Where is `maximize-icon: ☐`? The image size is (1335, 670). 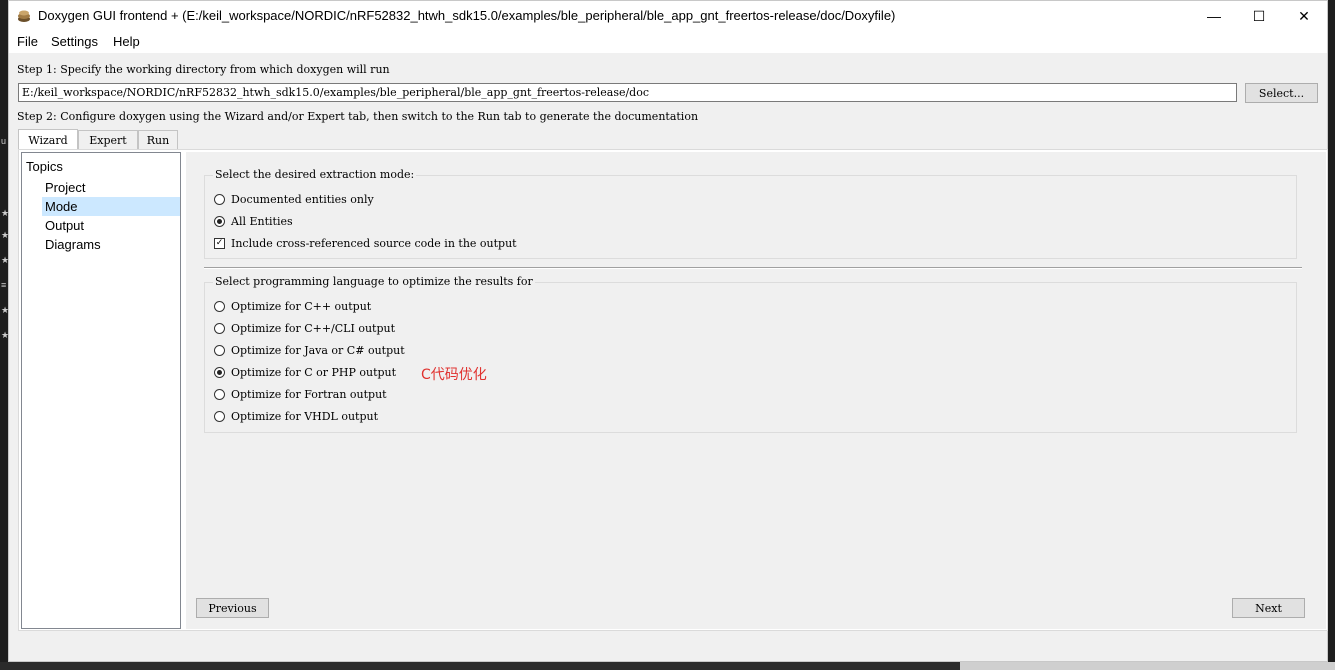
maximize-icon: ☐ is located at coordinates (1259, 15).